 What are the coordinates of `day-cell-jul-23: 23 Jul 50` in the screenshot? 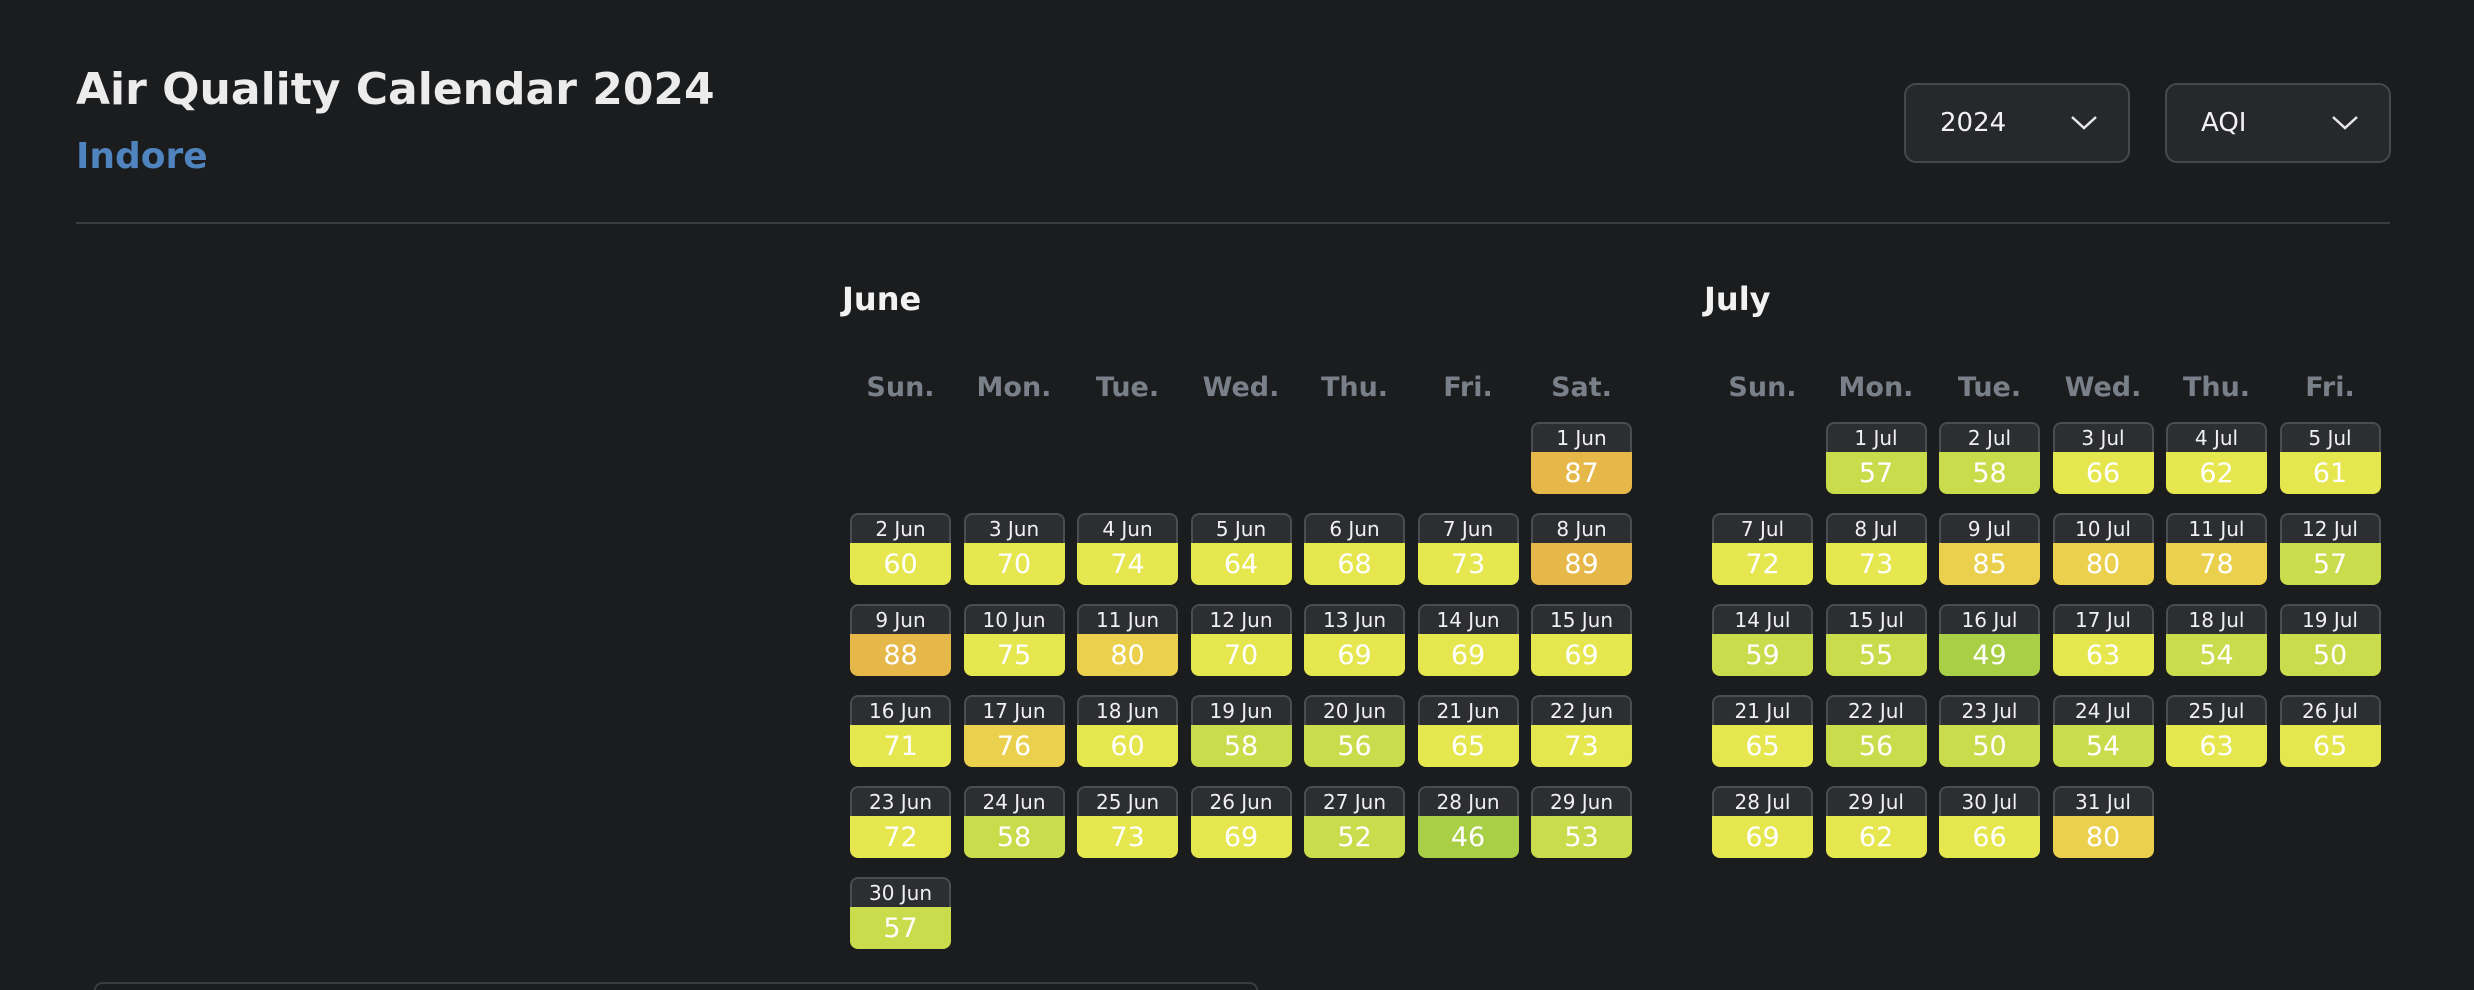 It's located at (1989, 731).